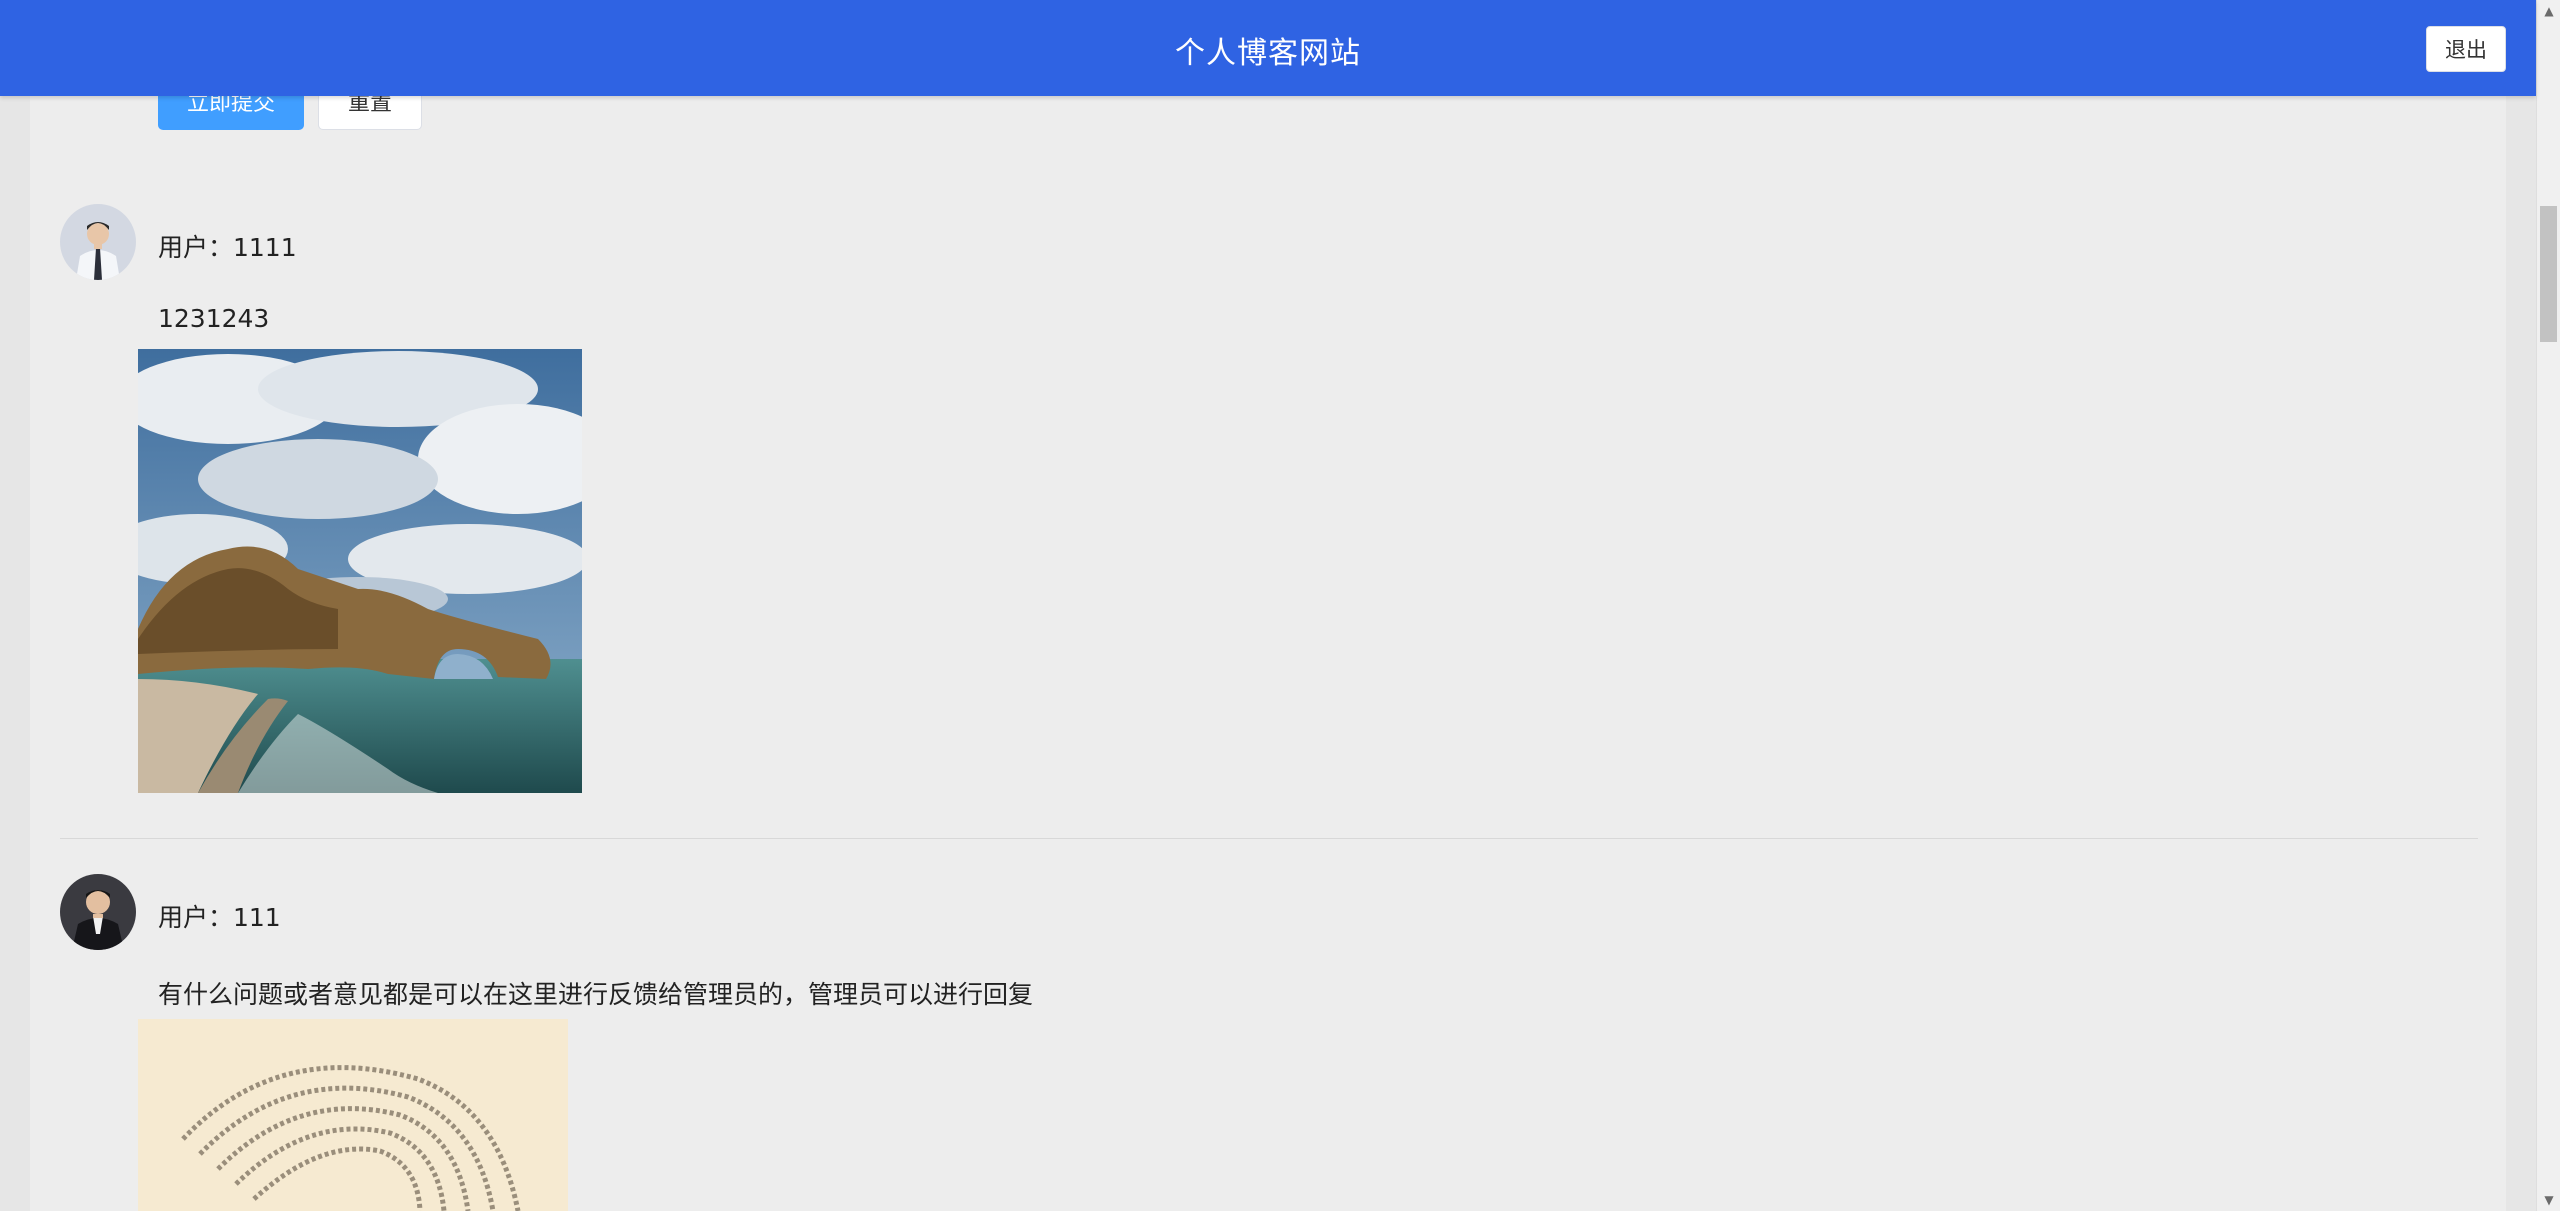  What do you see at coordinates (98, 242) in the screenshot?
I see `avatar-man-white-shirt-icon` at bounding box center [98, 242].